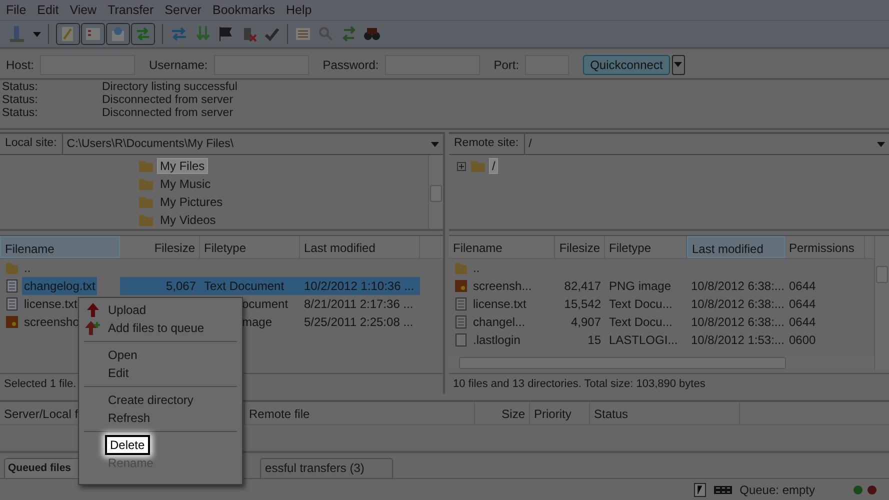 The height and width of the screenshot is (500, 889). I want to click on filter-list-icon, so click(303, 34).